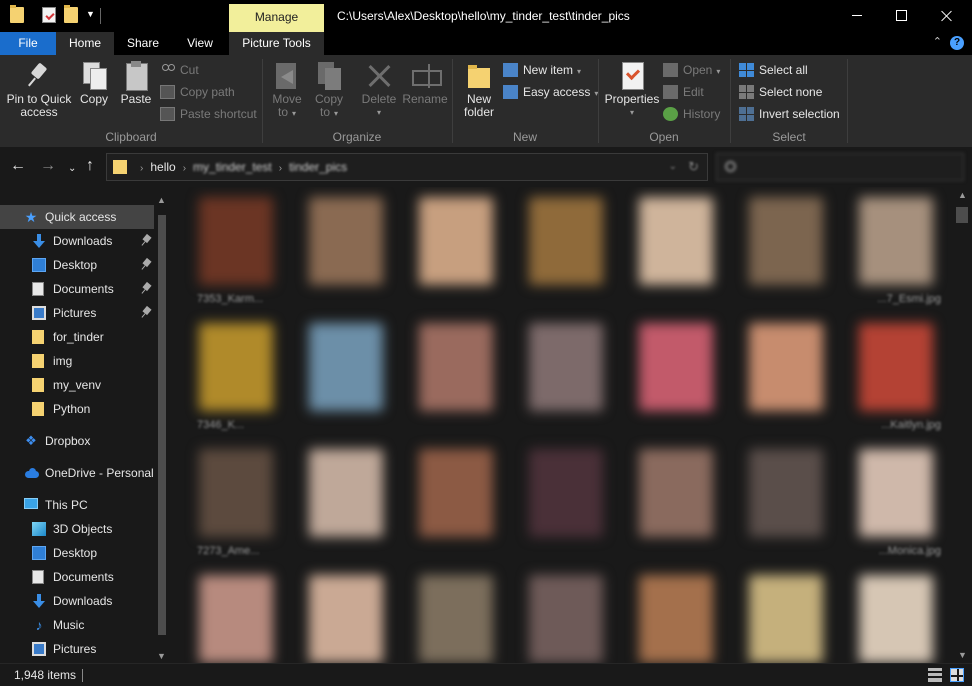 This screenshot has height=686, width=972. What do you see at coordinates (632, 89) in the screenshot?
I see `properties-button: Properties ▾` at bounding box center [632, 89].